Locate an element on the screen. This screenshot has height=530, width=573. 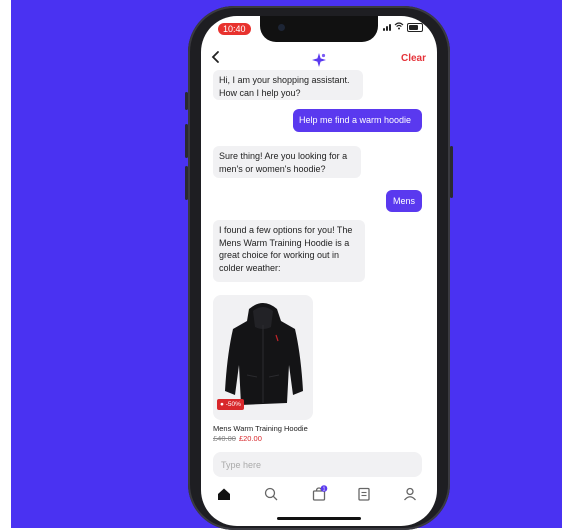
bag-icon: 1 is located at coordinates (319, 494).